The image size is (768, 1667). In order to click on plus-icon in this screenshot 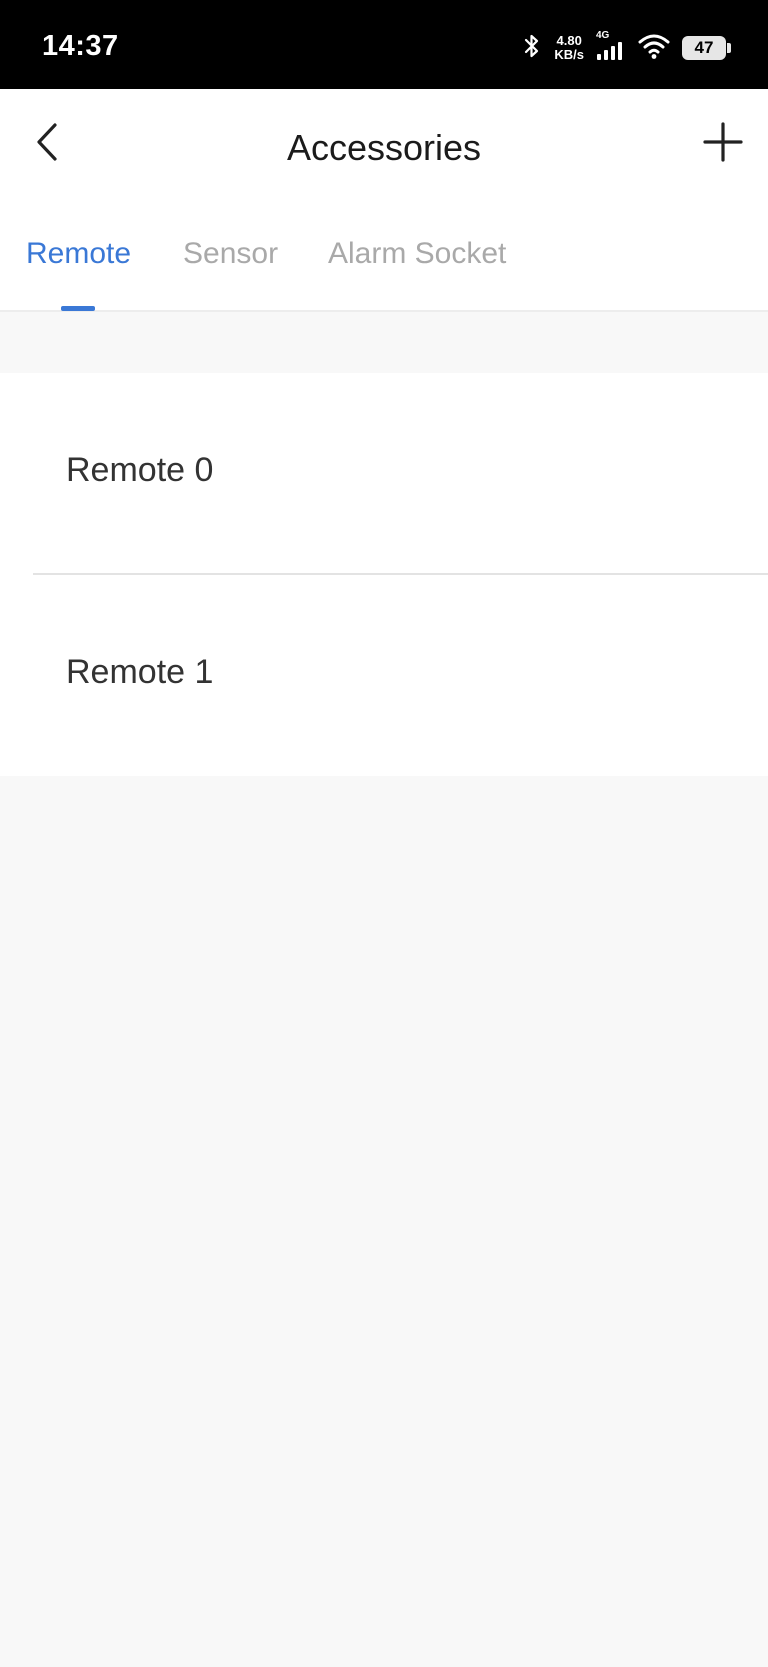, I will do `click(723, 144)`.